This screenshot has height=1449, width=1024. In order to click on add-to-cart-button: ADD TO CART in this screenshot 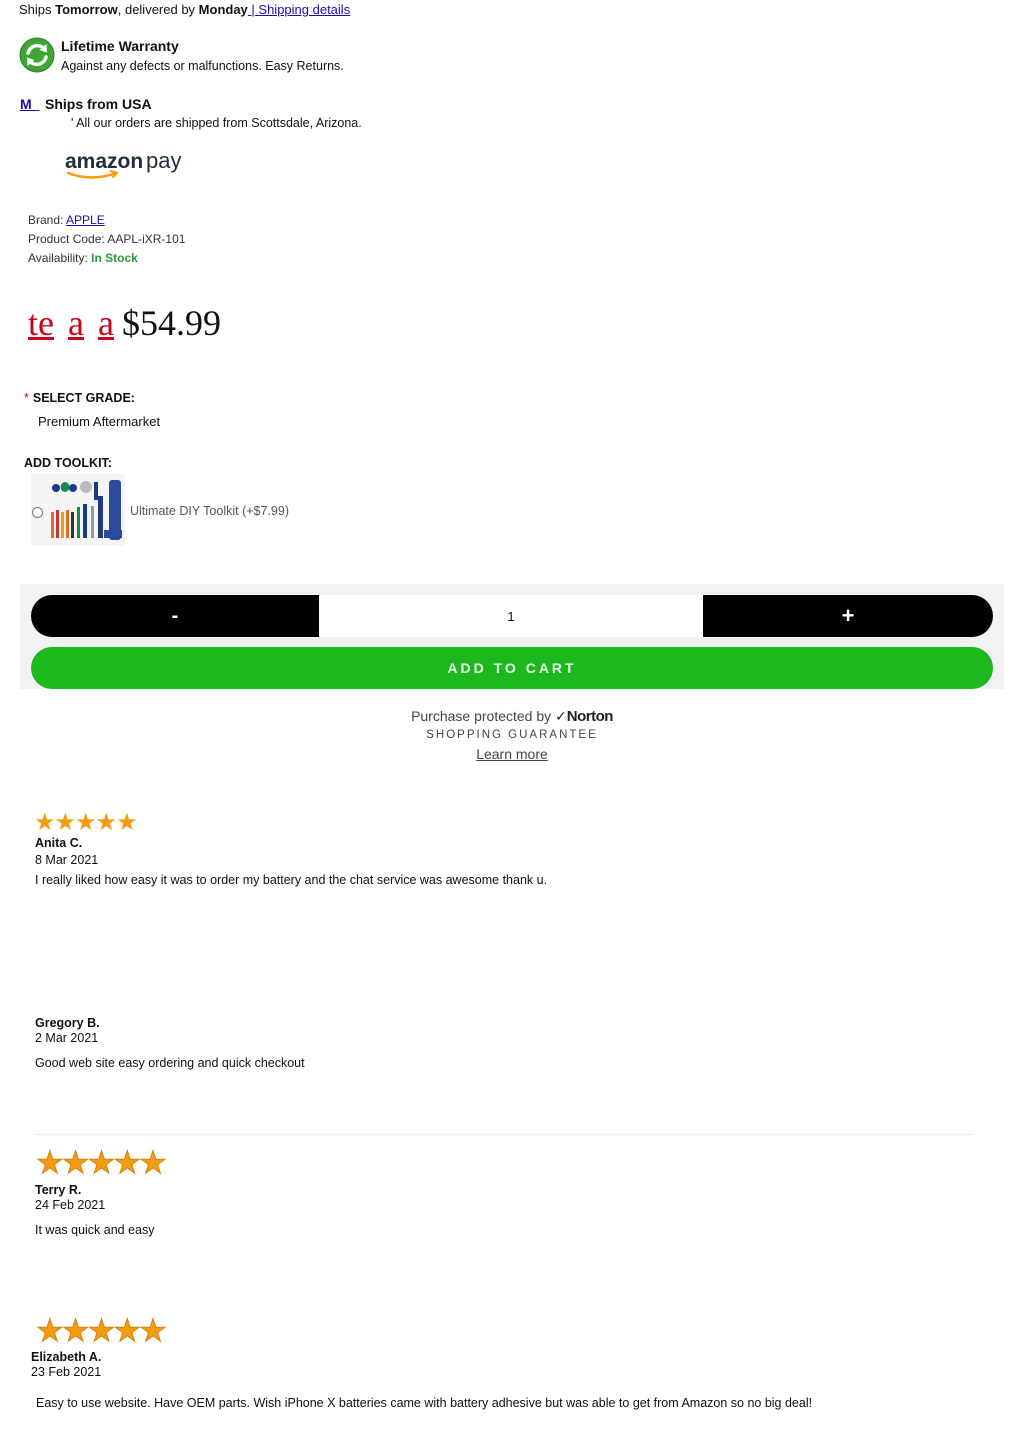, I will do `click(512, 668)`.